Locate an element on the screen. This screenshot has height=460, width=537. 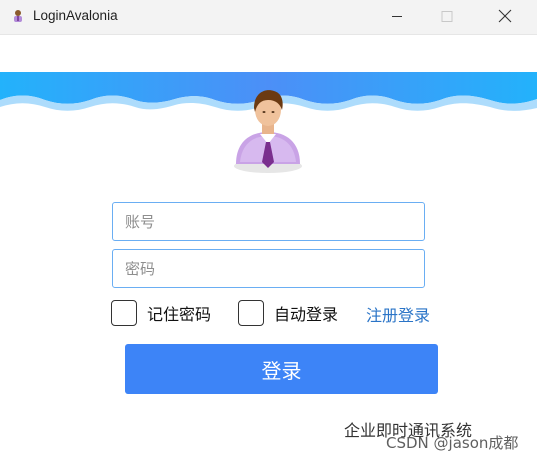
title-separator is located at coordinates (268, 34).